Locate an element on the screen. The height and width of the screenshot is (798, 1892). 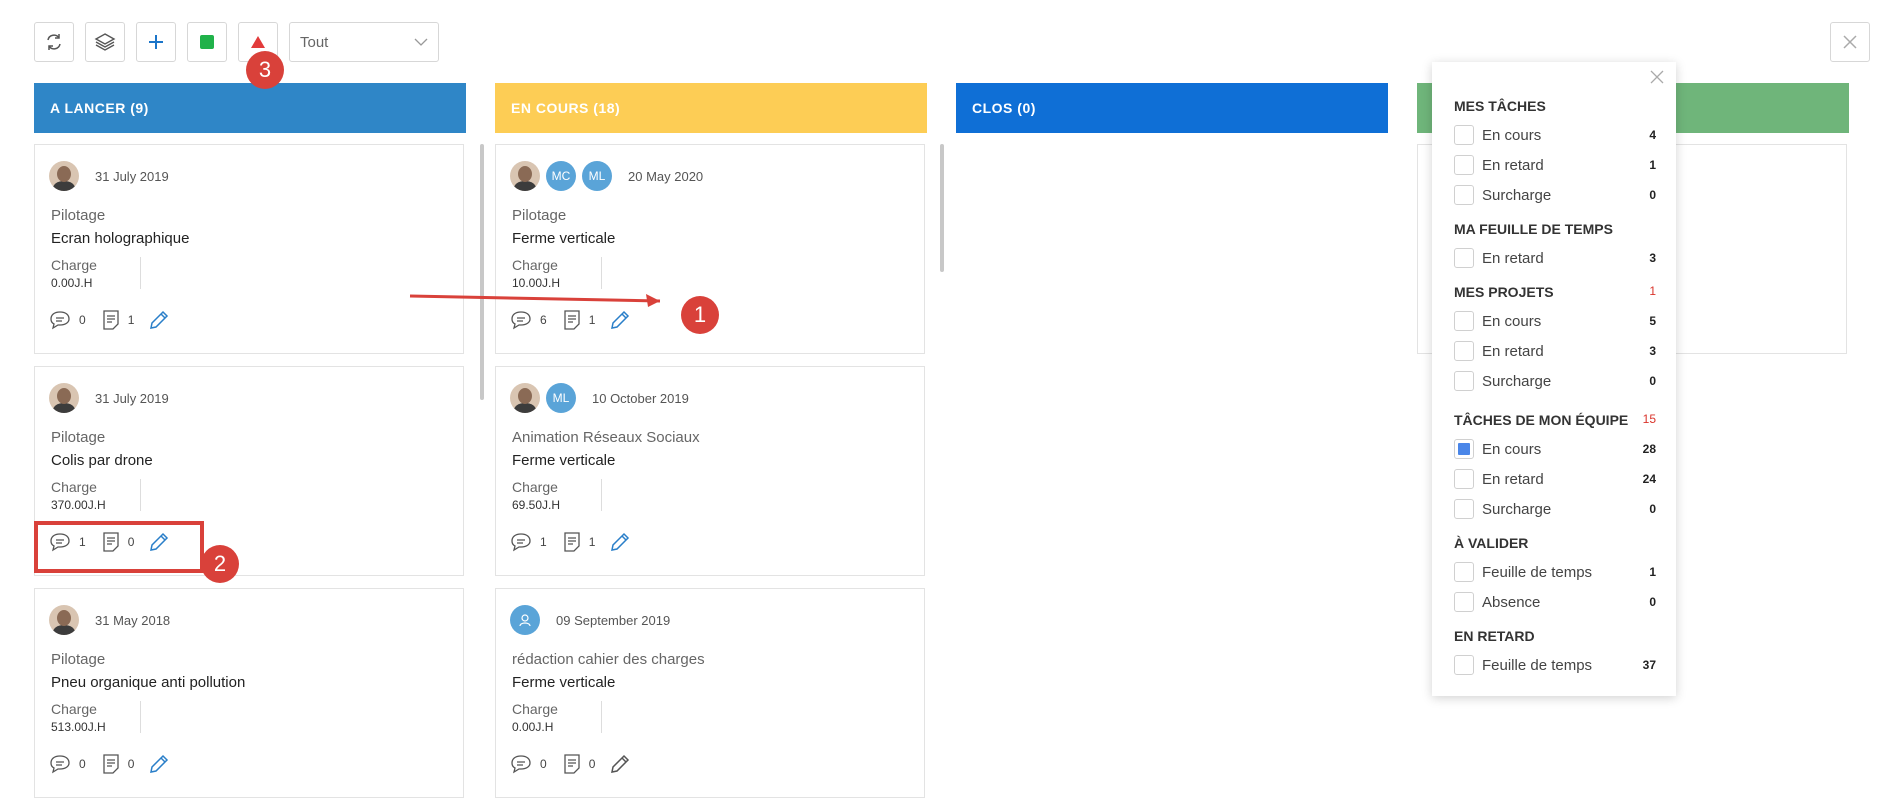
annotation-arrow is located at coordinates (535, 300).